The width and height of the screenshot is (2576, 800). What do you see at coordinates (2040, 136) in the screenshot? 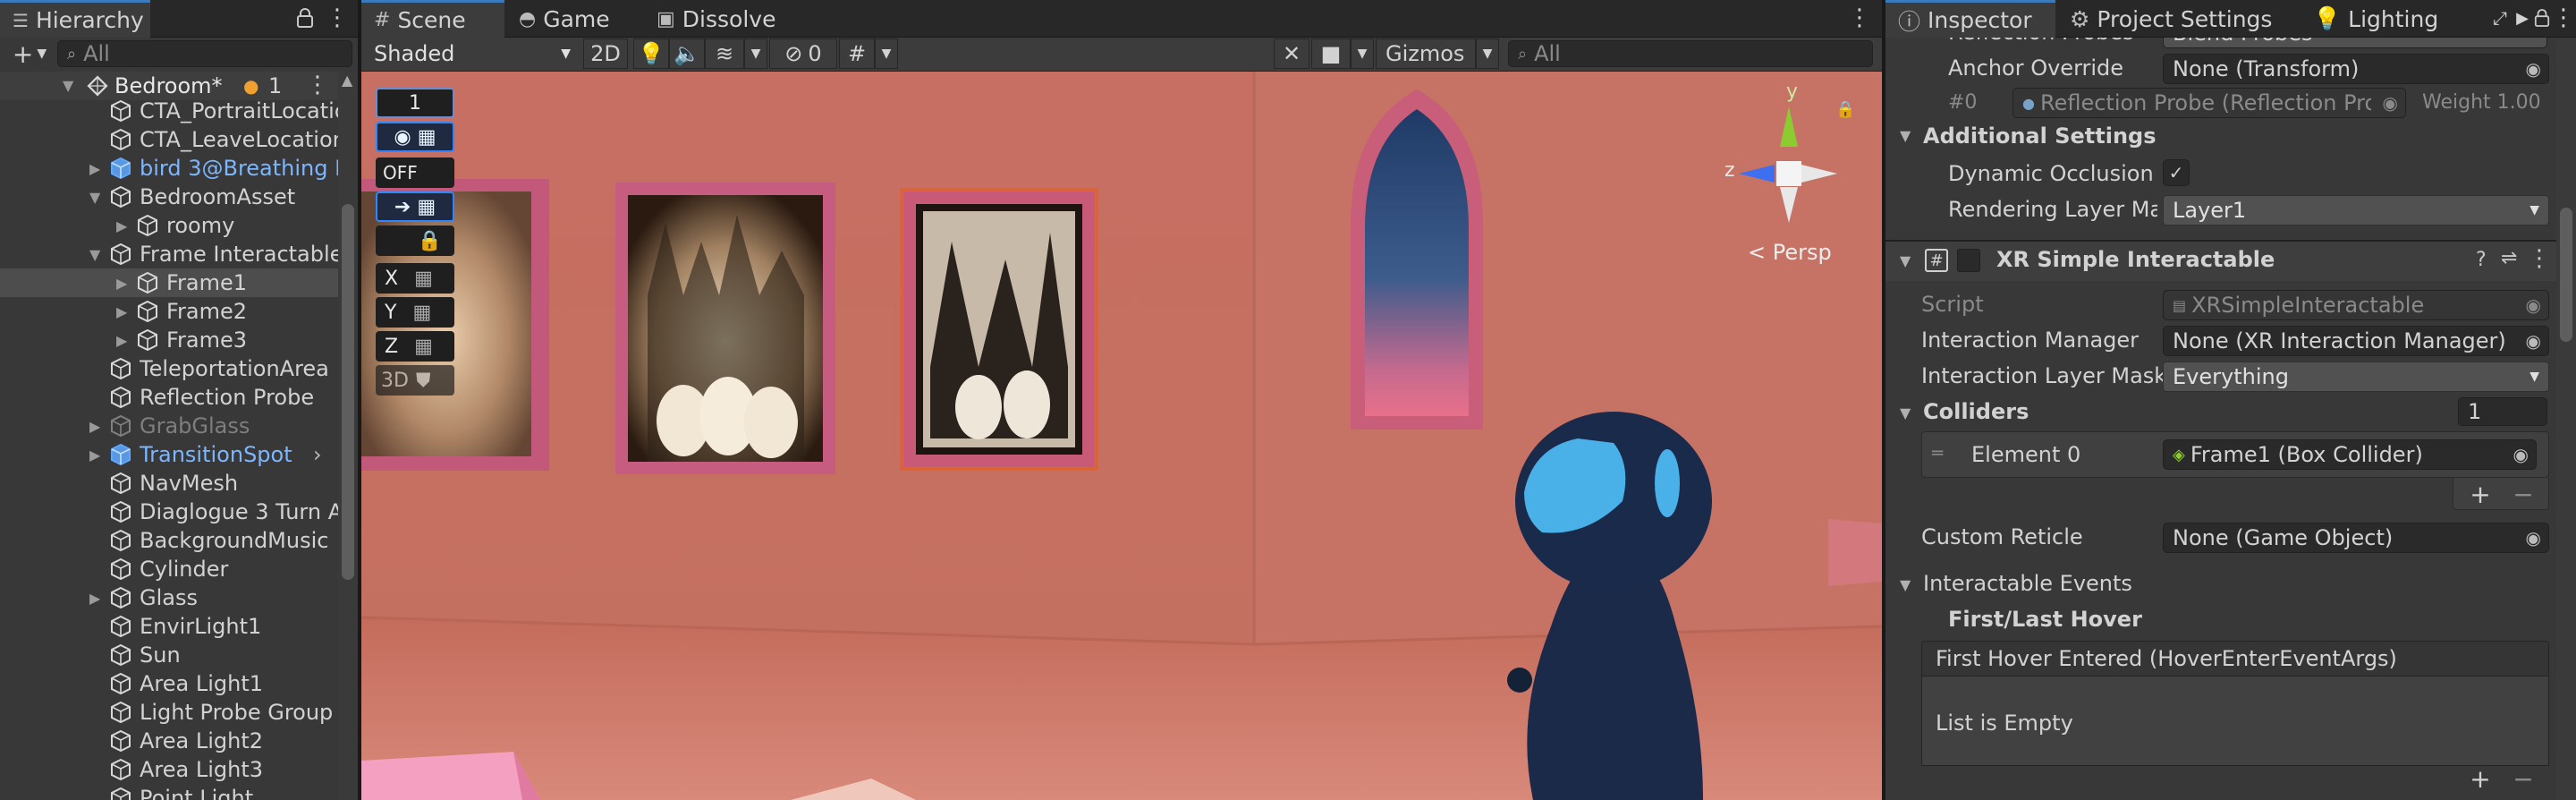
I see `additional-settings-header: Additional Settings` at bounding box center [2040, 136].